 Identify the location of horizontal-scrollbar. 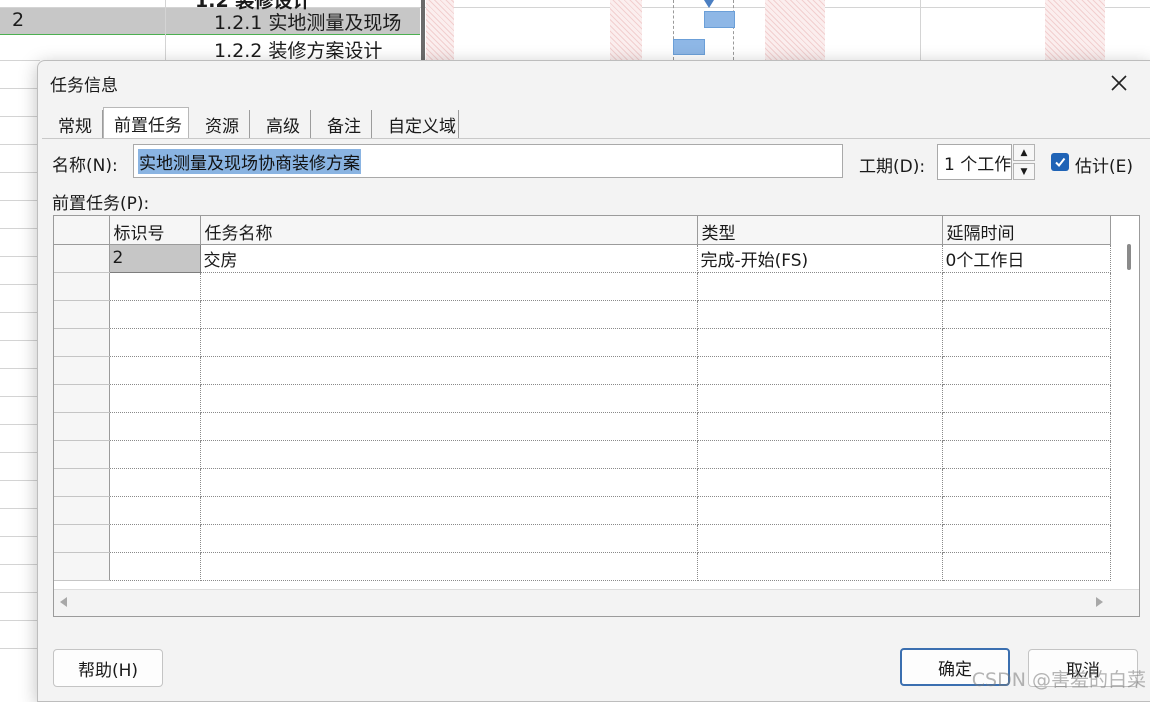
(596, 602).